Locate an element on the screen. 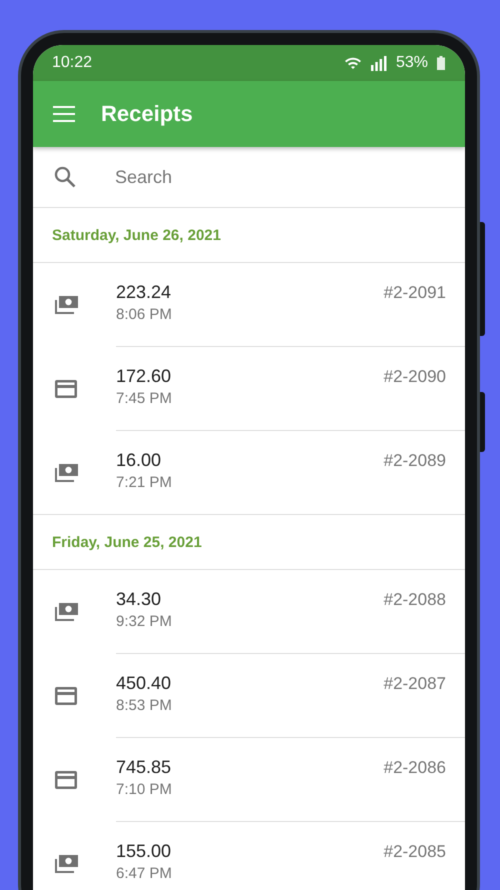 The width and height of the screenshot is (500, 890). receipt-row: 172.60 7:45 PM #2-2090 is located at coordinates (249, 389).